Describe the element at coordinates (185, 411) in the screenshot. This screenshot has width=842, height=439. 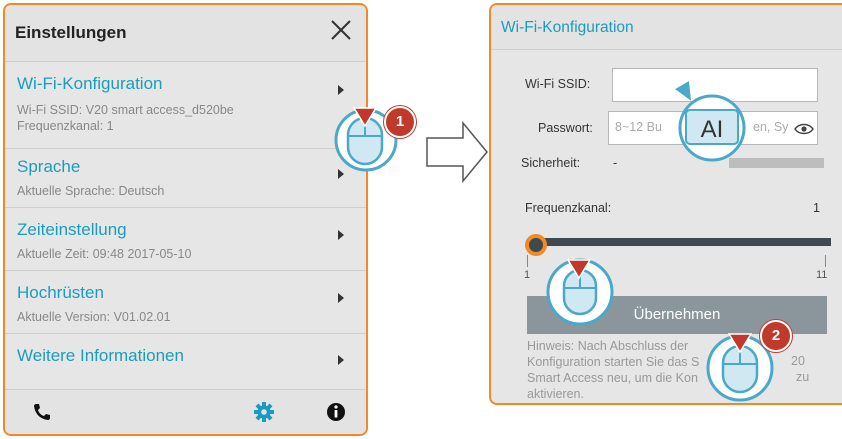
I see `settings-footer` at that location.